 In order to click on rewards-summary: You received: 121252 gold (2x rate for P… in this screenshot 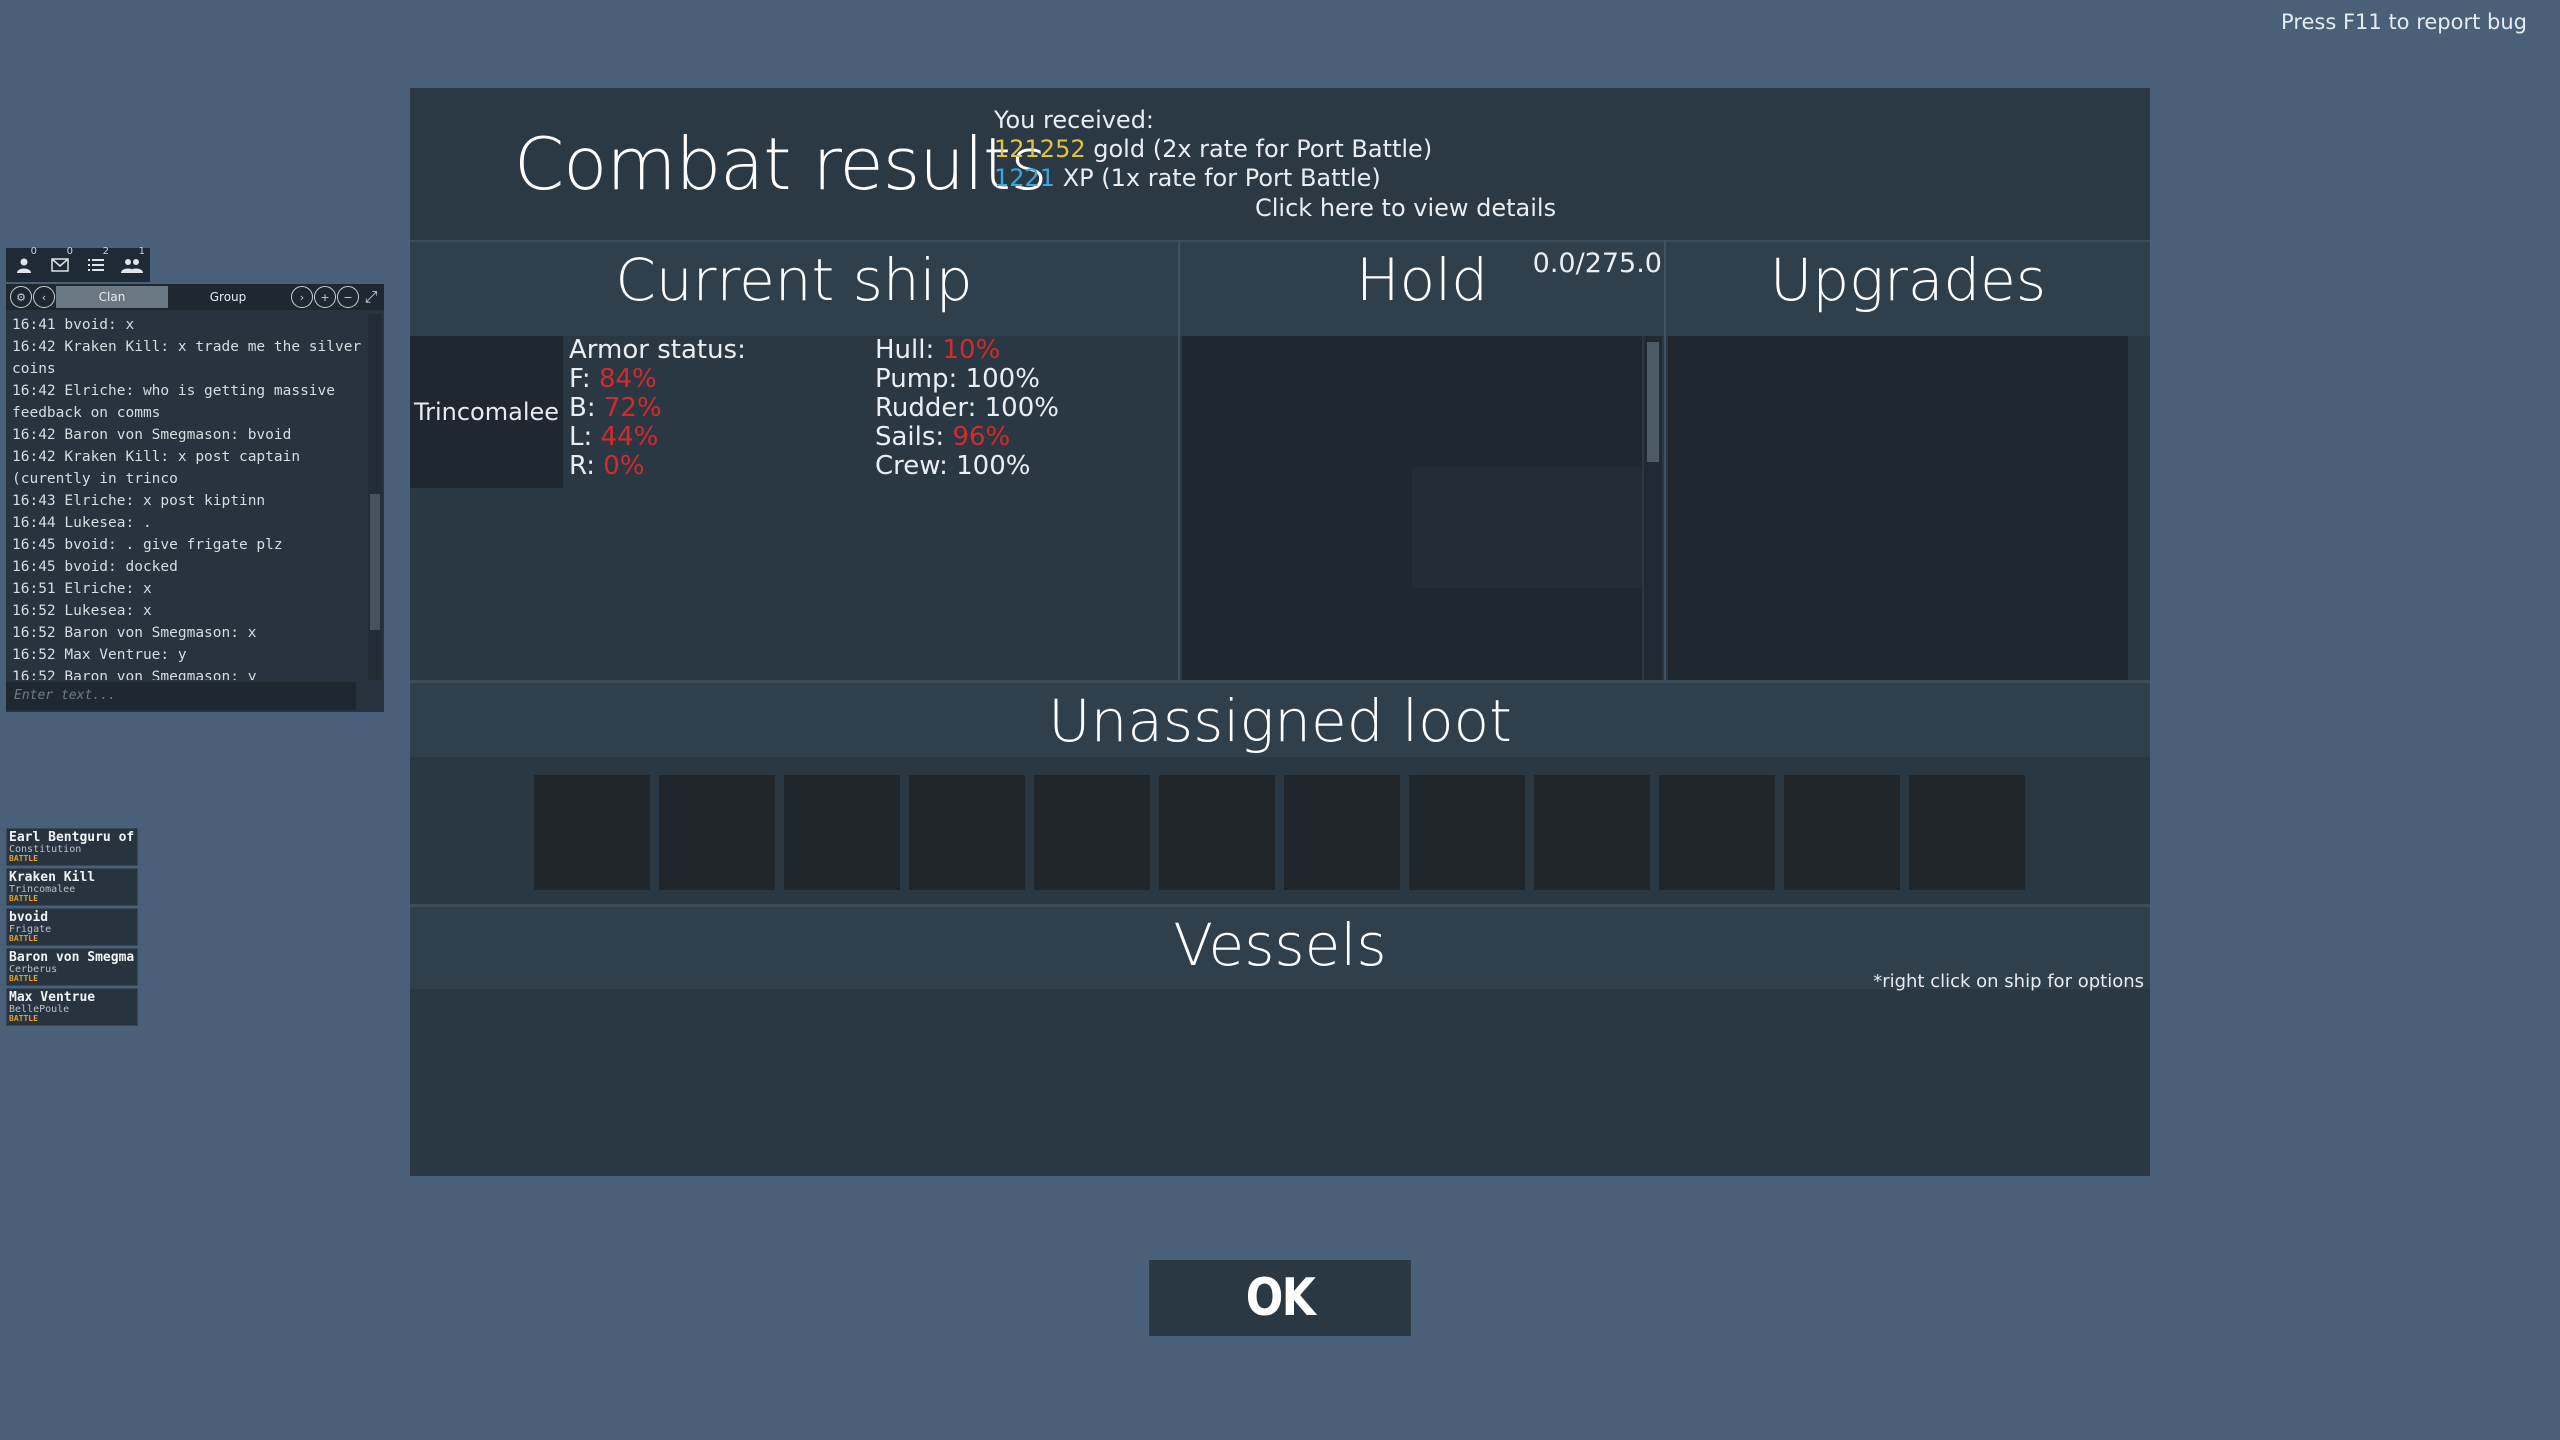, I will do `click(1213, 149)`.